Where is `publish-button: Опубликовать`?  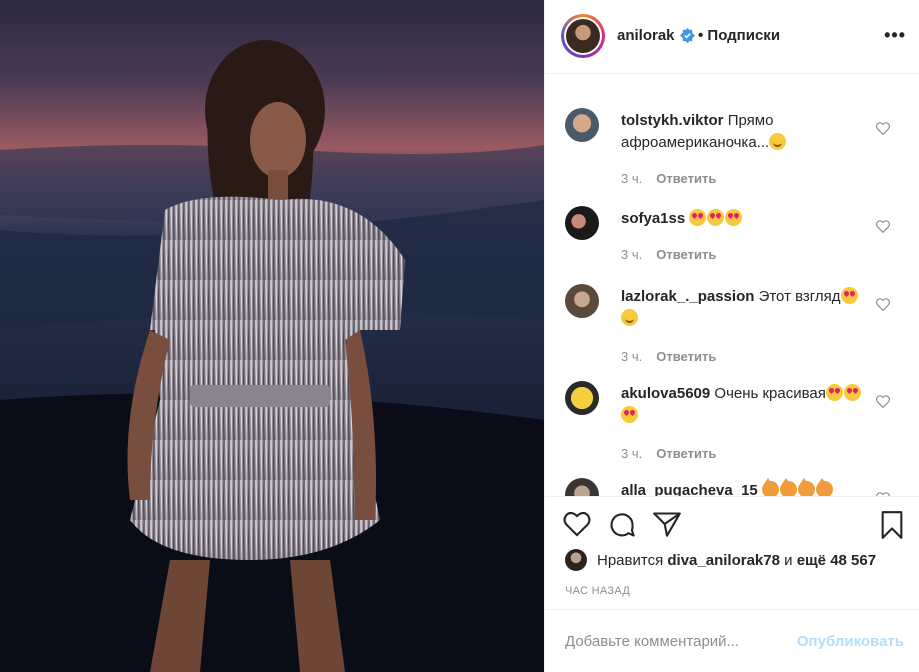 publish-button: Опубликовать is located at coordinates (850, 641).